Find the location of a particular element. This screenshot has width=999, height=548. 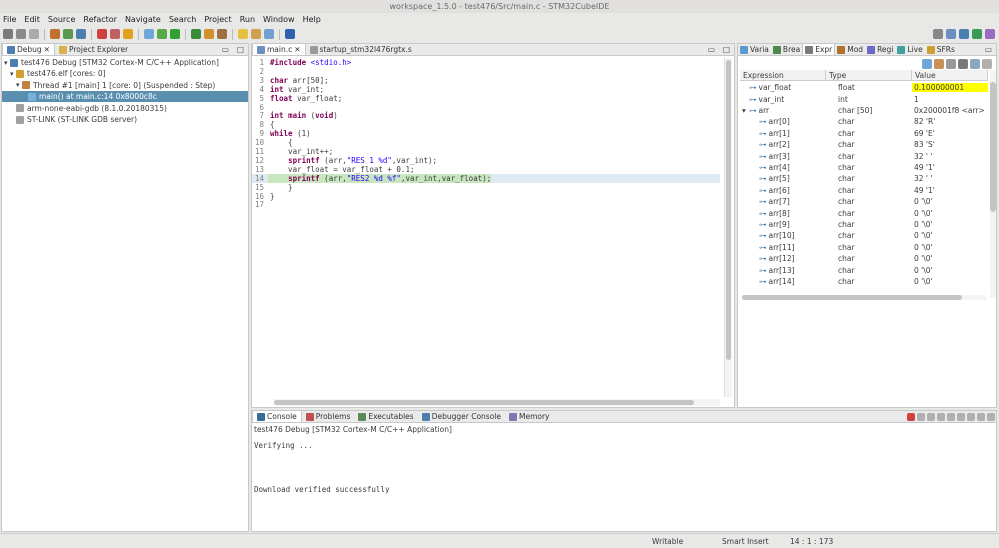

layout-icon is located at coordinates (939, 63).